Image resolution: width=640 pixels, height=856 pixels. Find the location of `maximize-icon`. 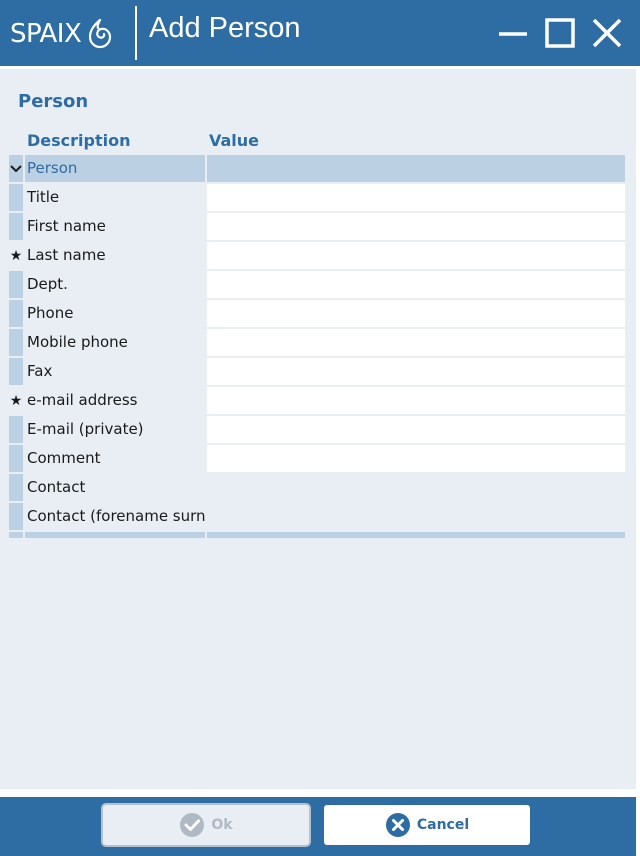

maximize-icon is located at coordinates (560, 33).